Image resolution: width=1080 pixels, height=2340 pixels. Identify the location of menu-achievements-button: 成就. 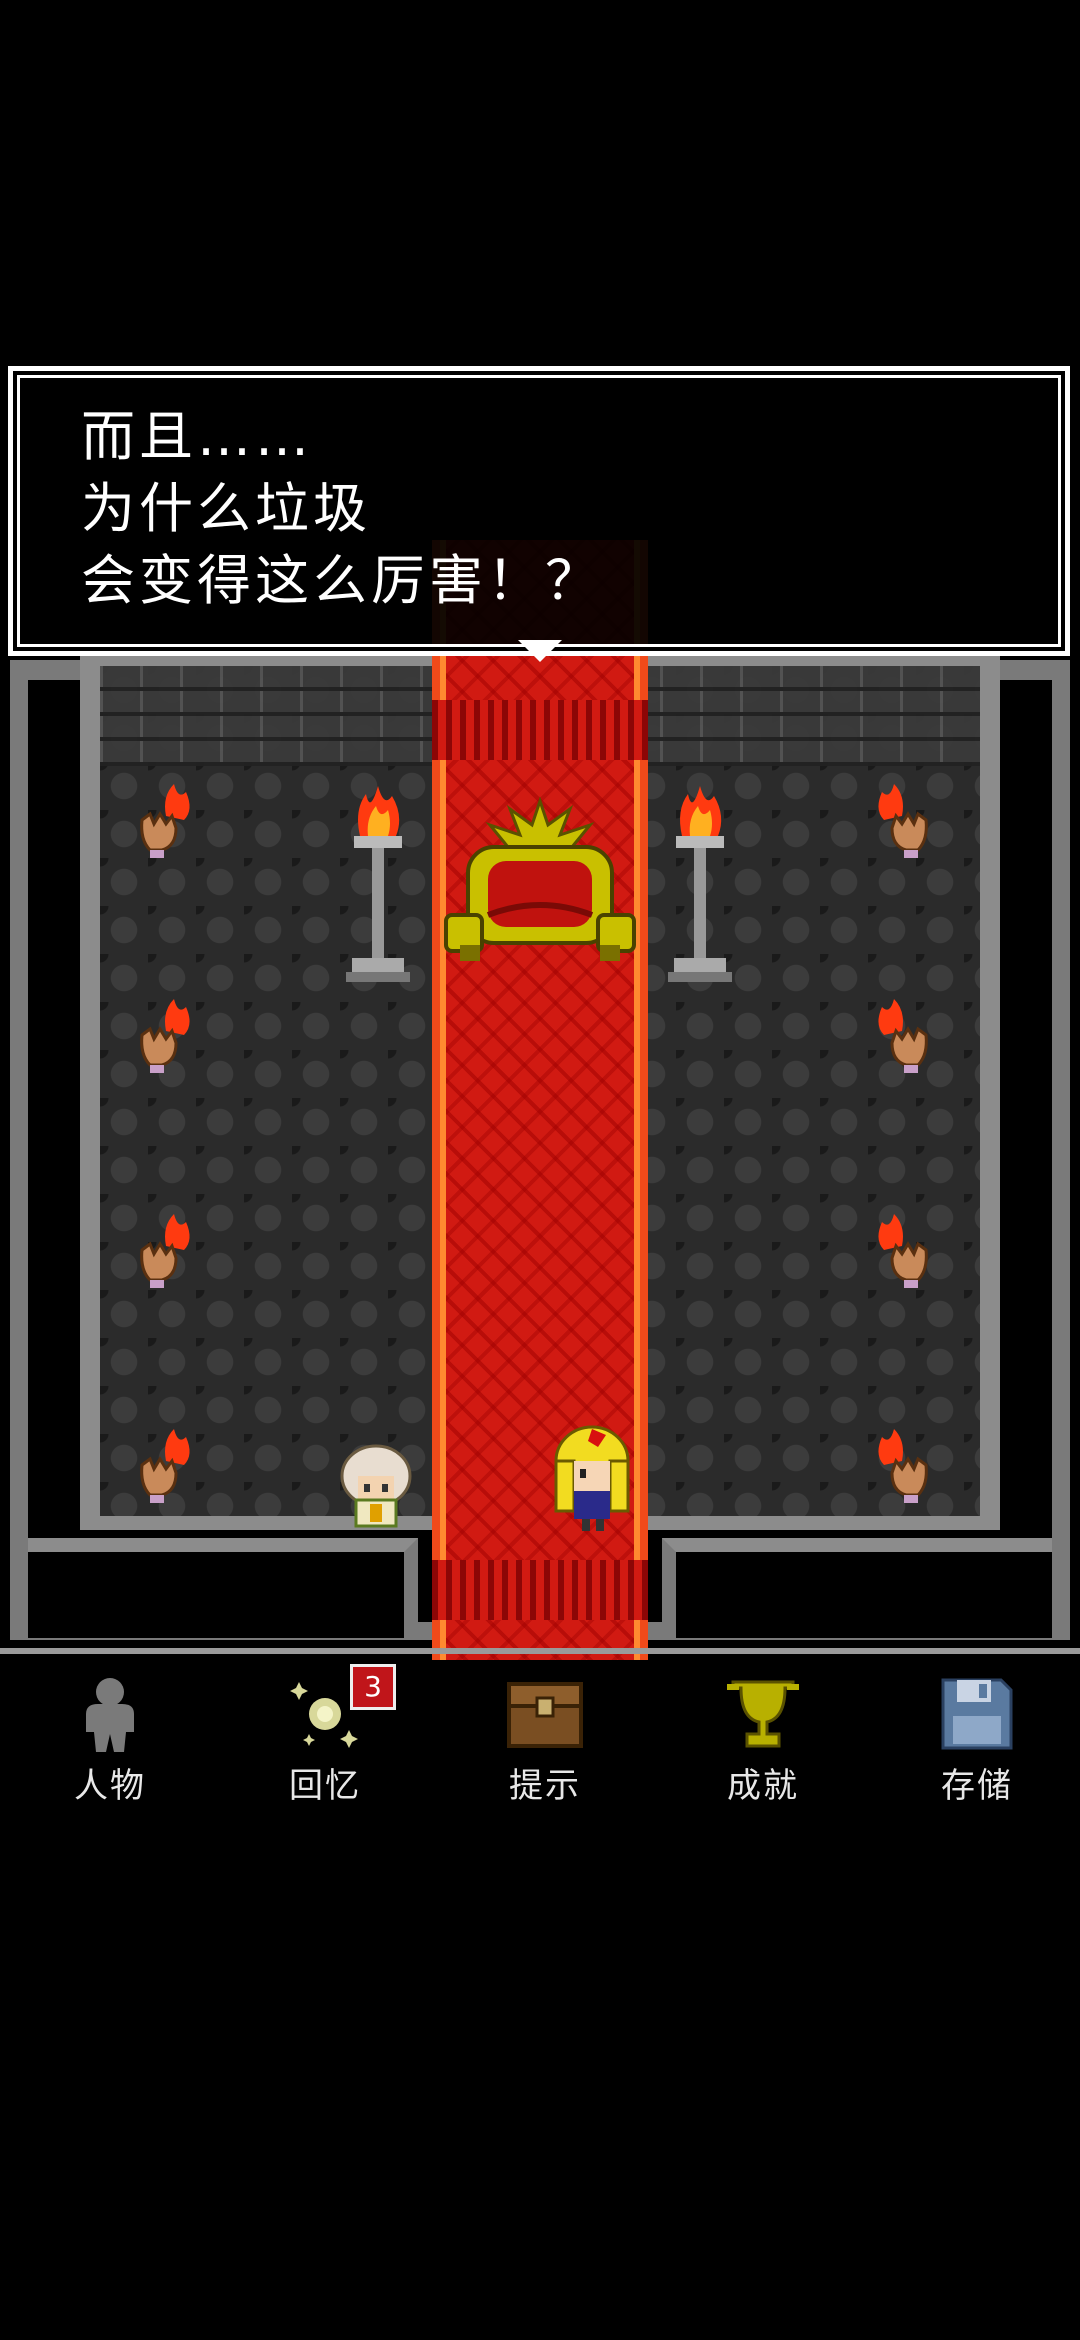
(758, 1735).